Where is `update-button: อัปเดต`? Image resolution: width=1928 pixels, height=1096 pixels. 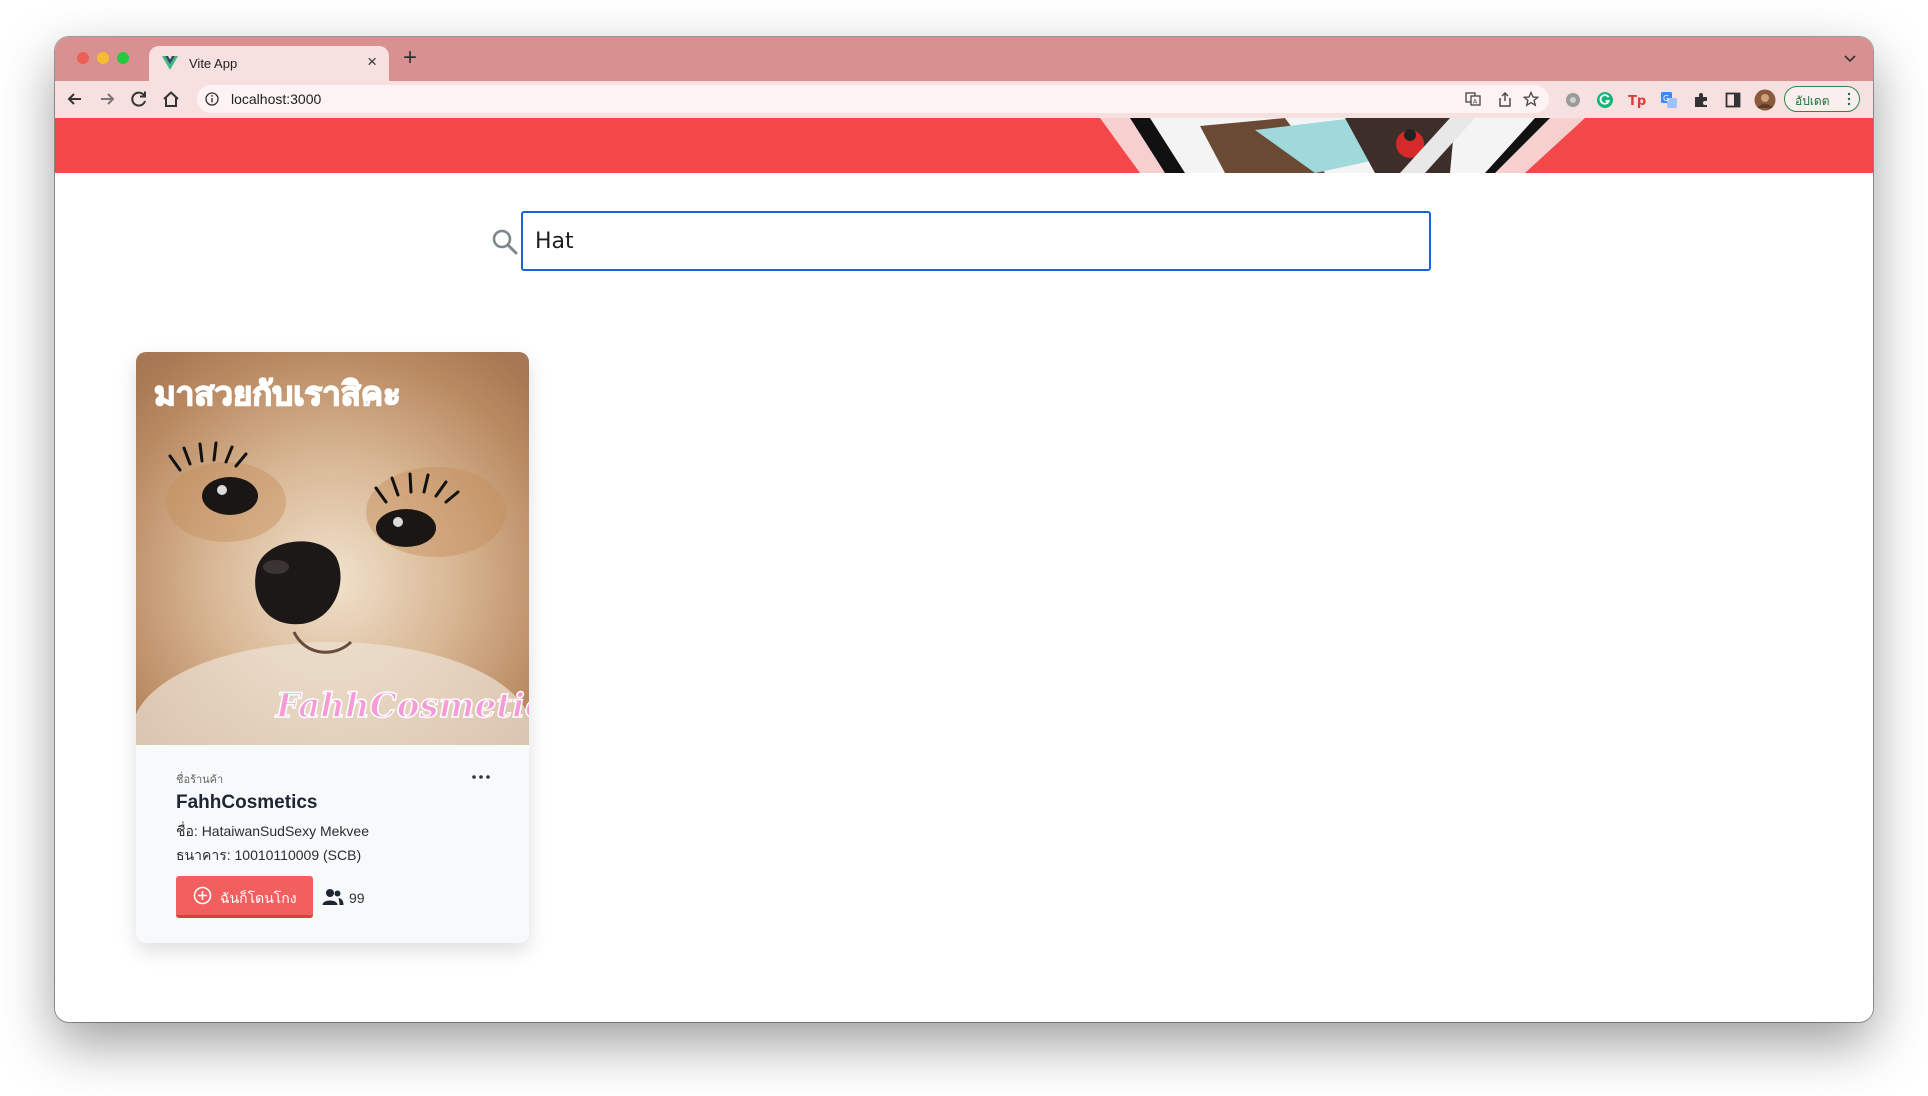 update-button: อัปเดต is located at coordinates (1822, 99).